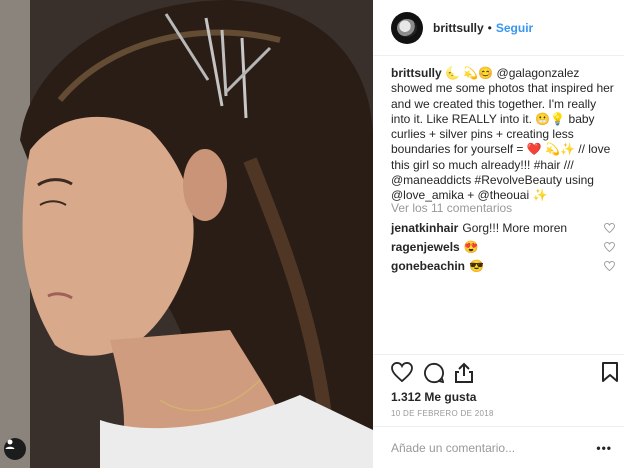 The height and width of the screenshot is (468, 624). What do you see at coordinates (604, 448) in the screenshot?
I see `more-options-button: •••` at bounding box center [604, 448].